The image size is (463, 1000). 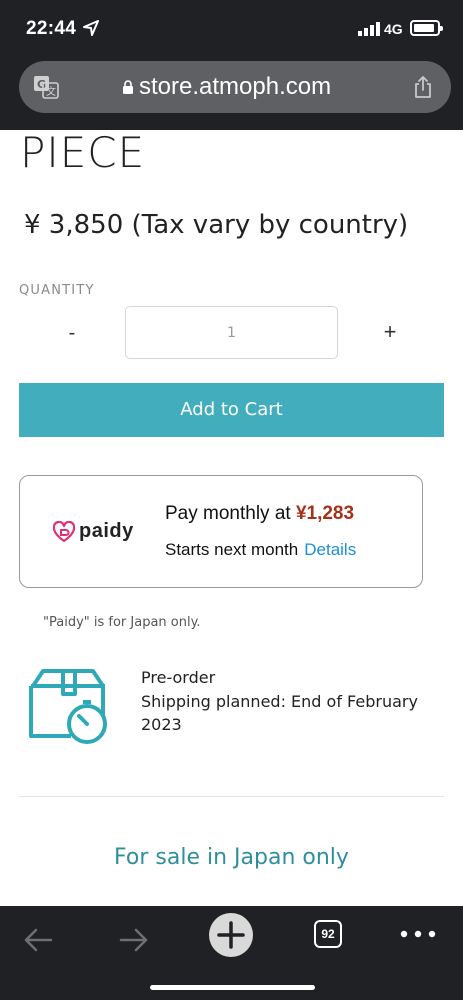 What do you see at coordinates (231, 796) in the screenshot?
I see `divider` at bounding box center [231, 796].